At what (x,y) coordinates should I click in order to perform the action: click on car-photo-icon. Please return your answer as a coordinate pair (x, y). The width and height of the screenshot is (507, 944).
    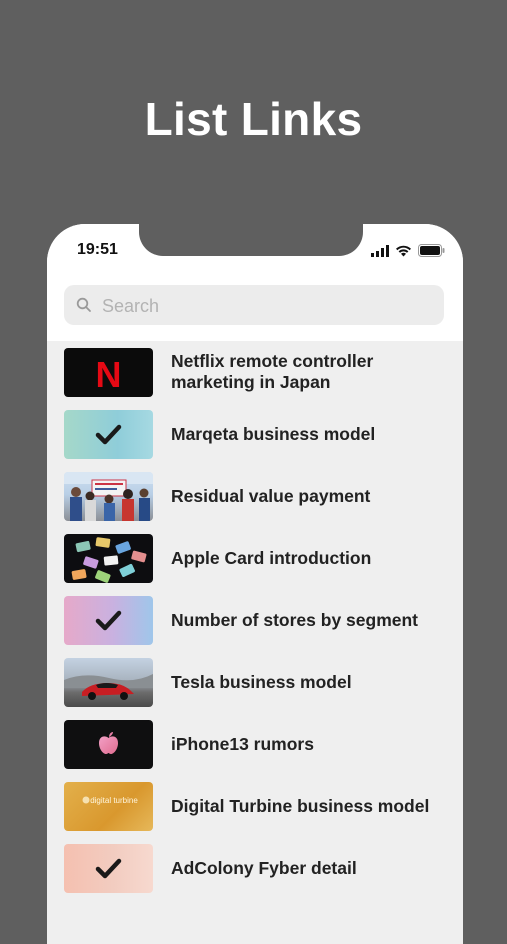
    Looking at the image, I should click on (108, 686).